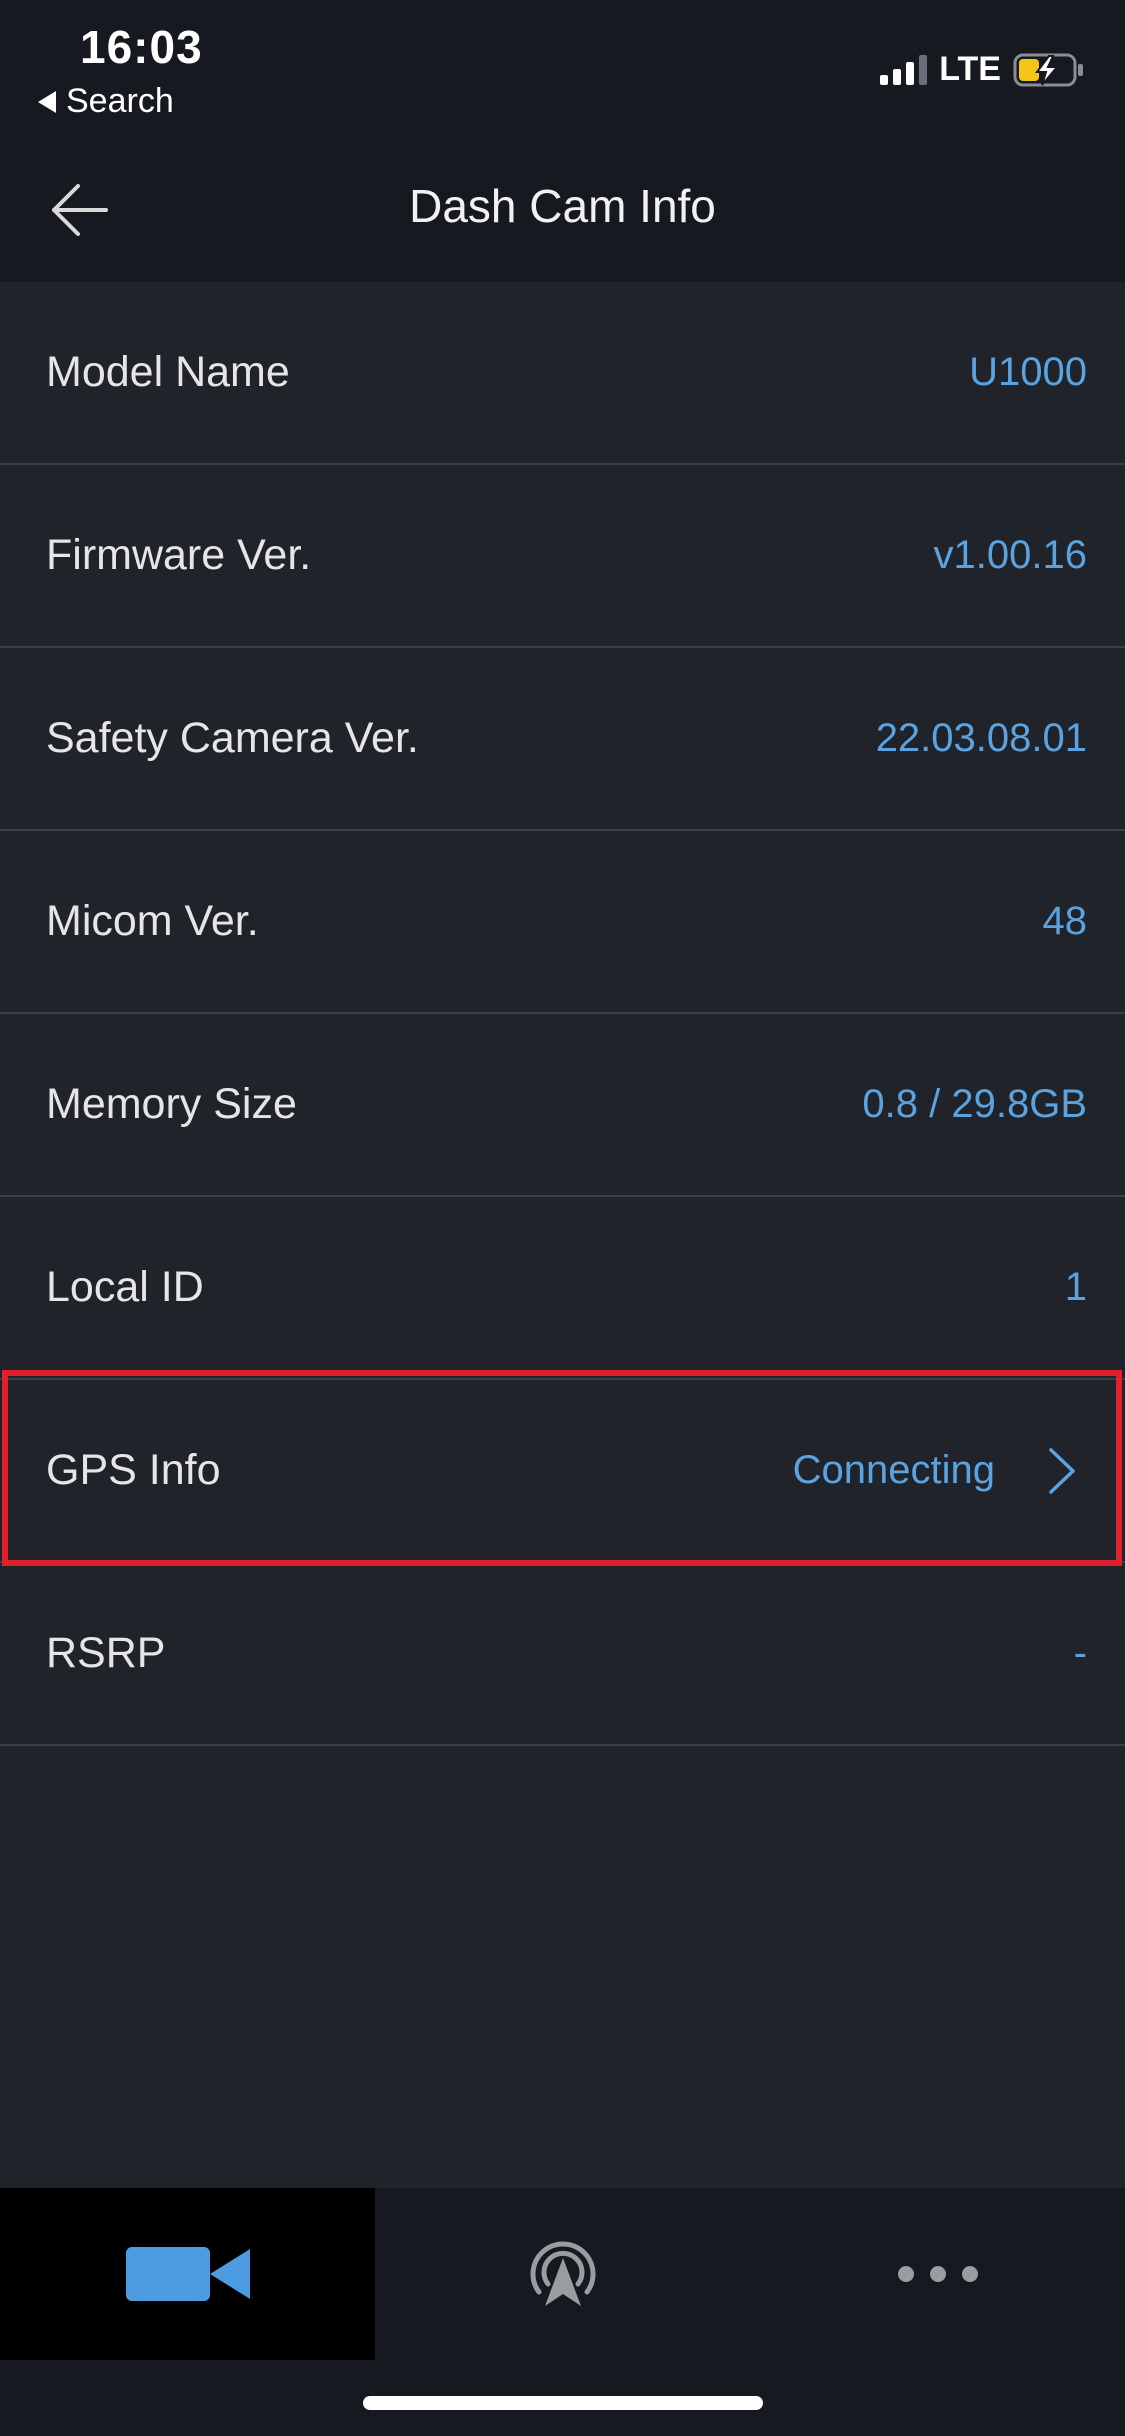  I want to click on row-value: v1.00.16, so click(1010, 555).